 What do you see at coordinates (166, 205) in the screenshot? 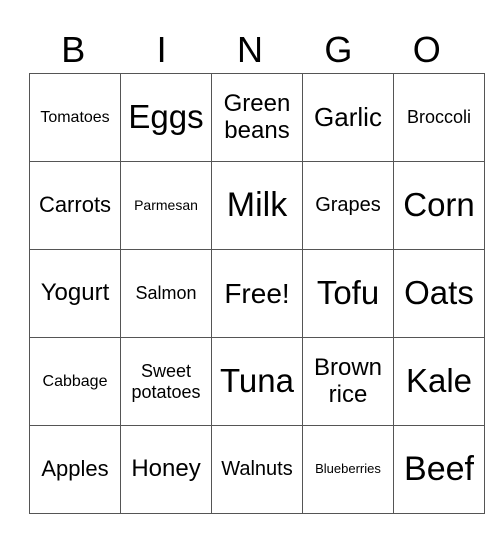
I see `bingo-cell: Parmesan` at bounding box center [166, 205].